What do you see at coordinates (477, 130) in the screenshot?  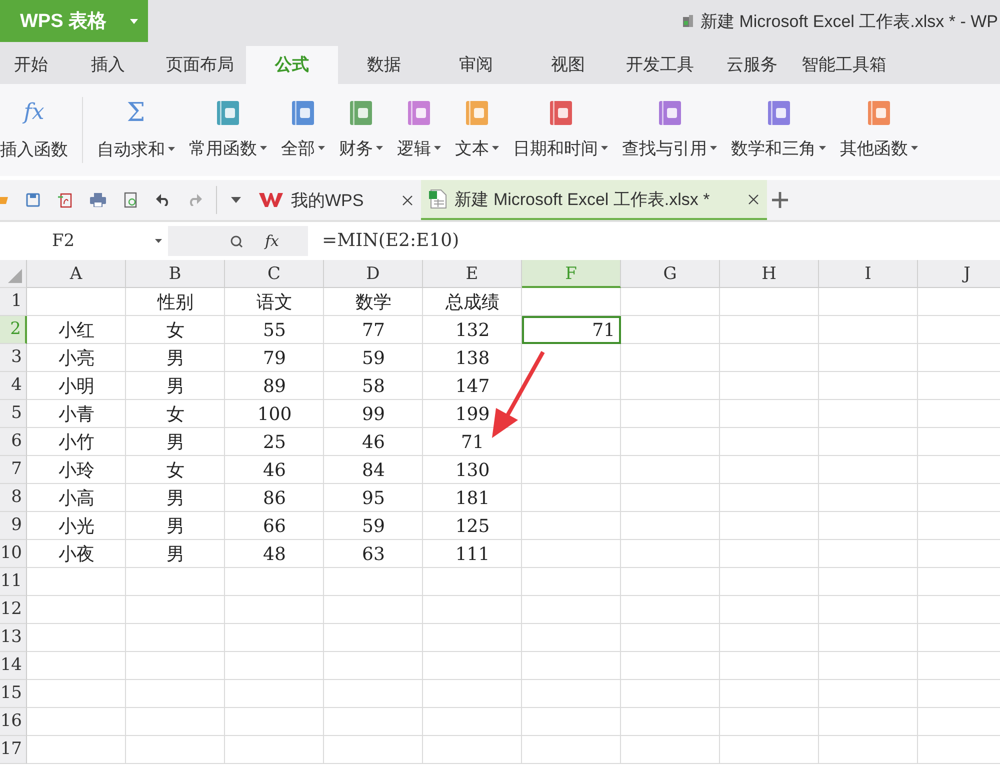 I see `ribbon-button: 文本` at bounding box center [477, 130].